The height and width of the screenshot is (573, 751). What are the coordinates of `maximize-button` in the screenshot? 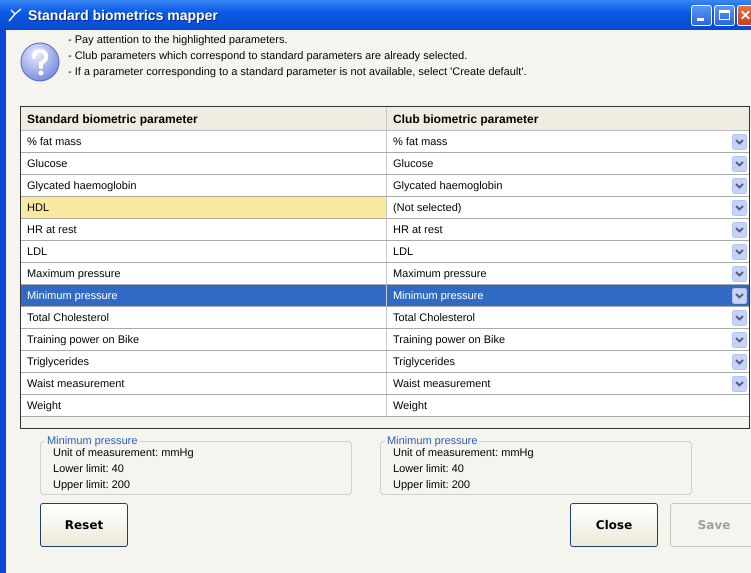 It's located at (724, 15).